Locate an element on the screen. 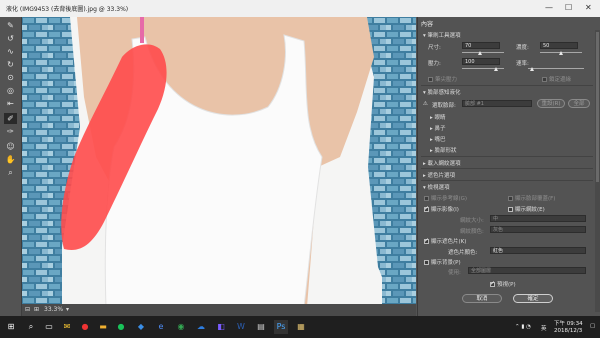 The width and height of the screenshot is (600, 338). show-guides-label: 顯示參考線(G) is located at coordinates (449, 199).